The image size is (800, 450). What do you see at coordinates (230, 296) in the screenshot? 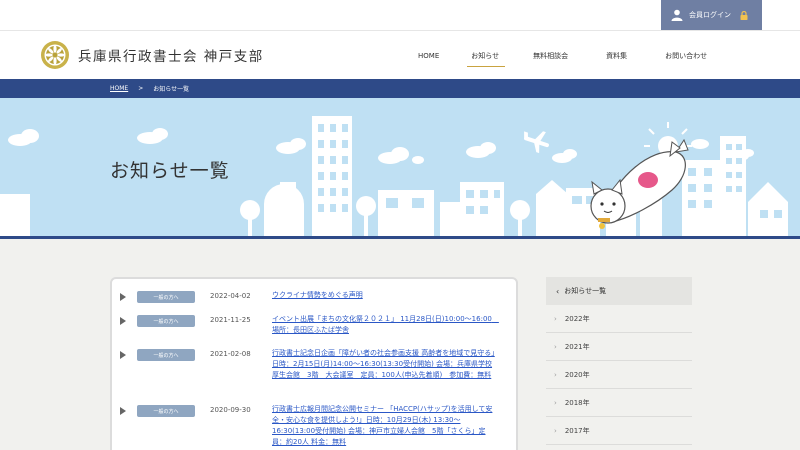
I see `news-date: 2022-04-02` at bounding box center [230, 296].